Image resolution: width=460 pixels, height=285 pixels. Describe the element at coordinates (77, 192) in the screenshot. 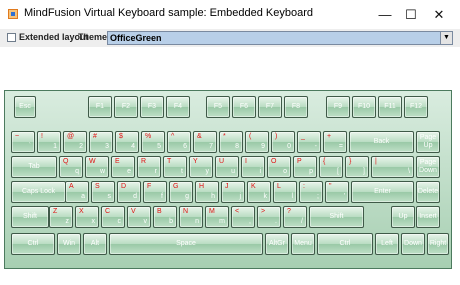

I see `key-a: Aa` at that location.